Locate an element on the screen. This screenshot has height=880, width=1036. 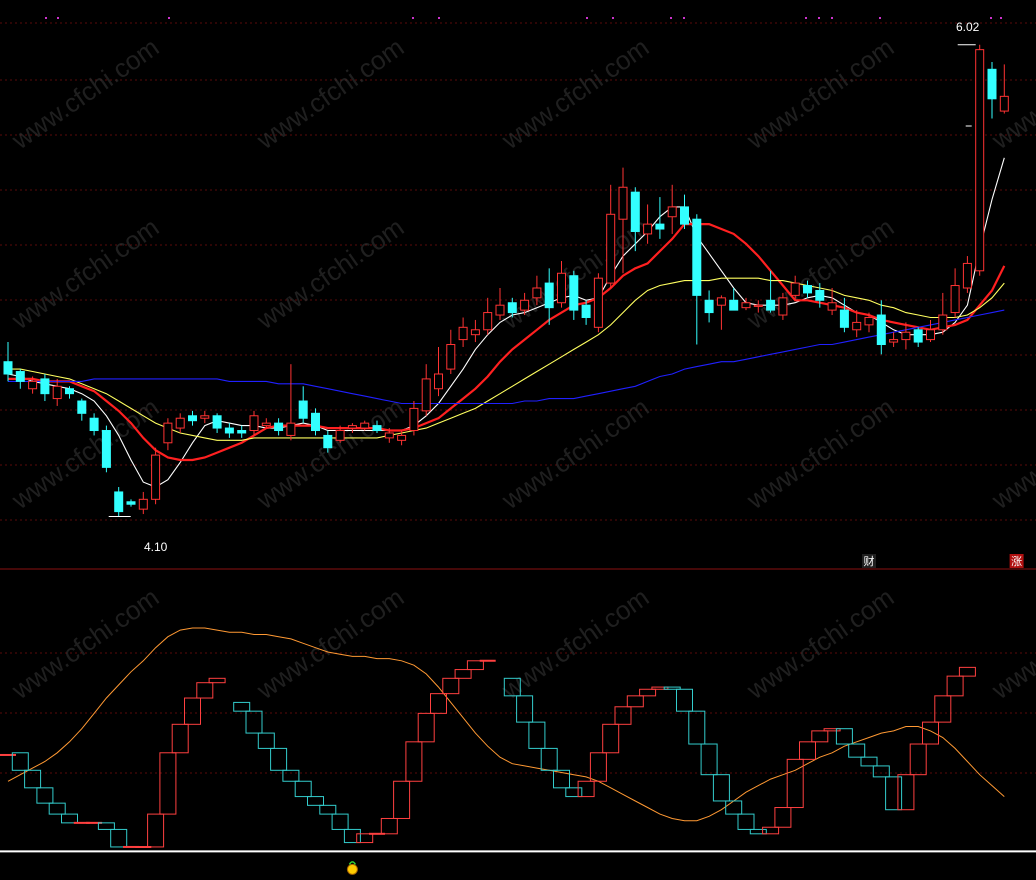
watermark-3: www.cfchi.com is located at coordinates (819, 94).